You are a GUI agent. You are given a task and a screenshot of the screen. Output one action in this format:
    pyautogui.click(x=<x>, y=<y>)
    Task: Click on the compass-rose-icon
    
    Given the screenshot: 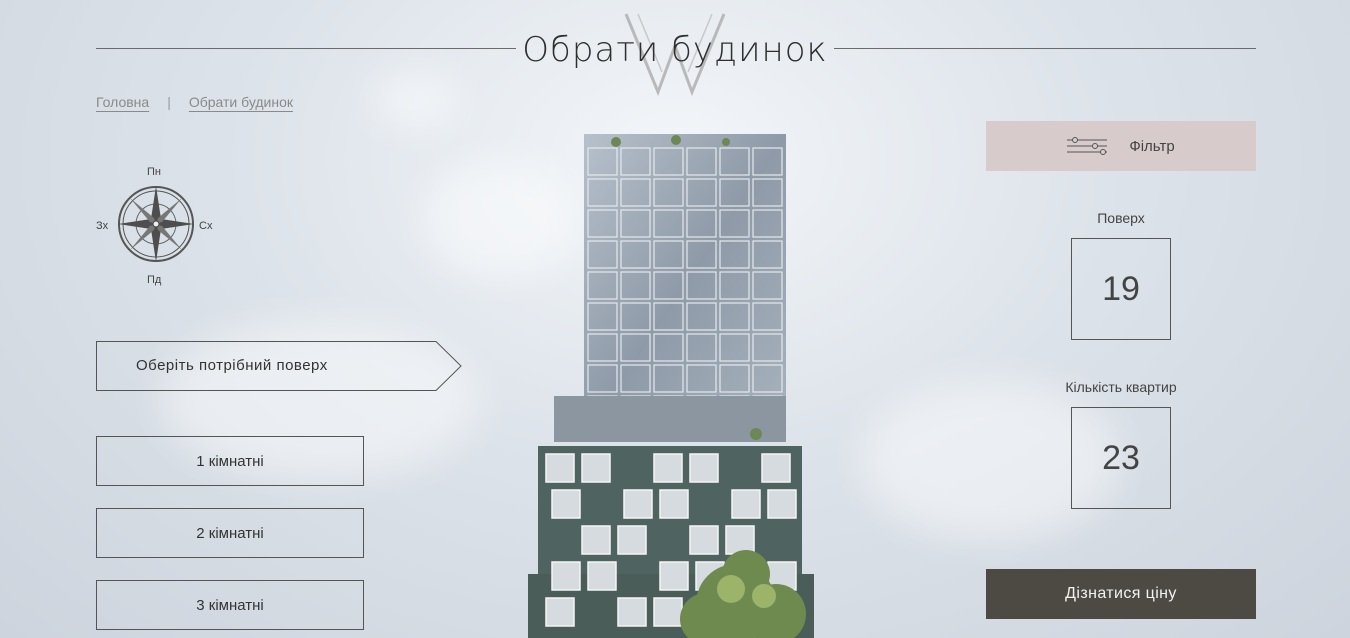 What is the action you would take?
    pyautogui.click(x=156, y=224)
    